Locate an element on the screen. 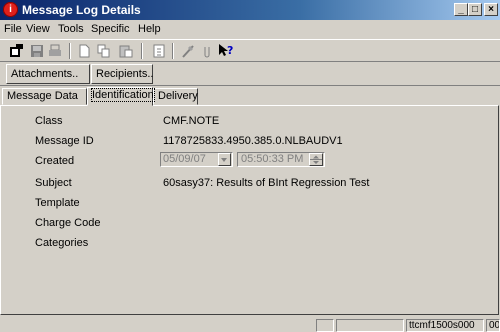 This screenshot has height=332, width=500. paste-icon is located at coordinates (126, 51).